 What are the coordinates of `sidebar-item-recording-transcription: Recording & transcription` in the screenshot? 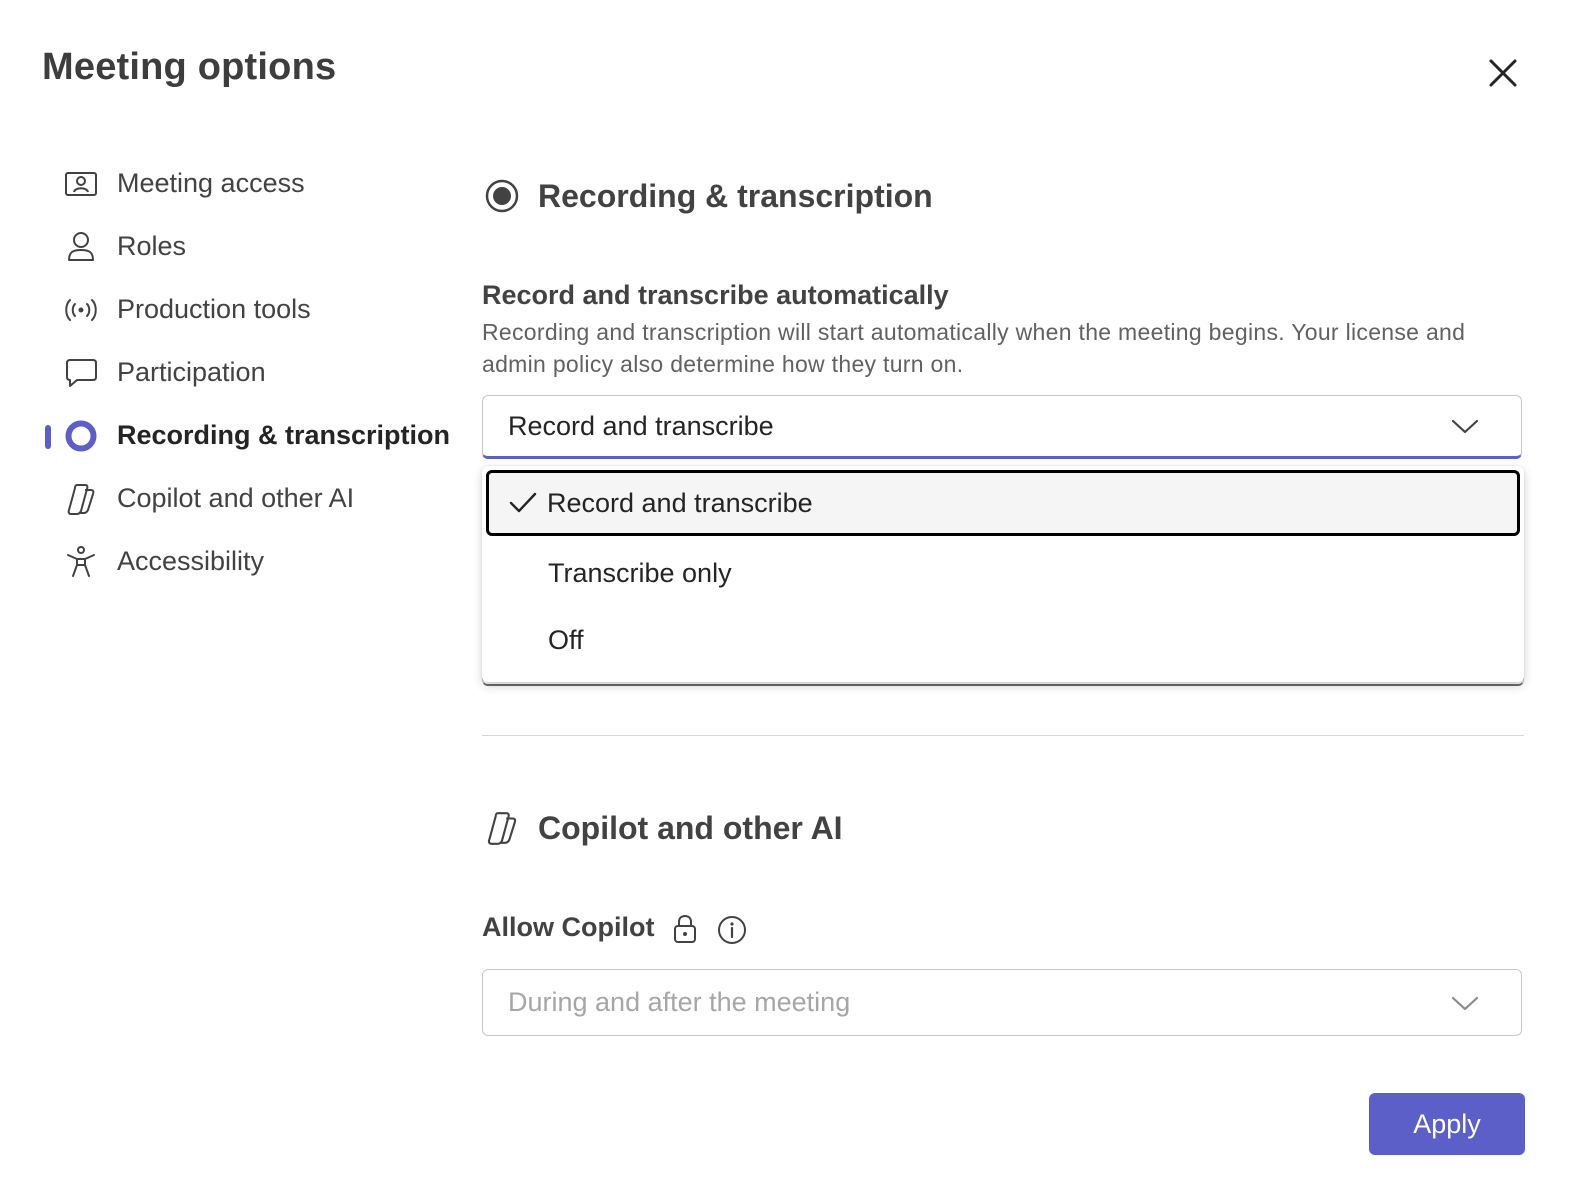 It's located at (235, 435).